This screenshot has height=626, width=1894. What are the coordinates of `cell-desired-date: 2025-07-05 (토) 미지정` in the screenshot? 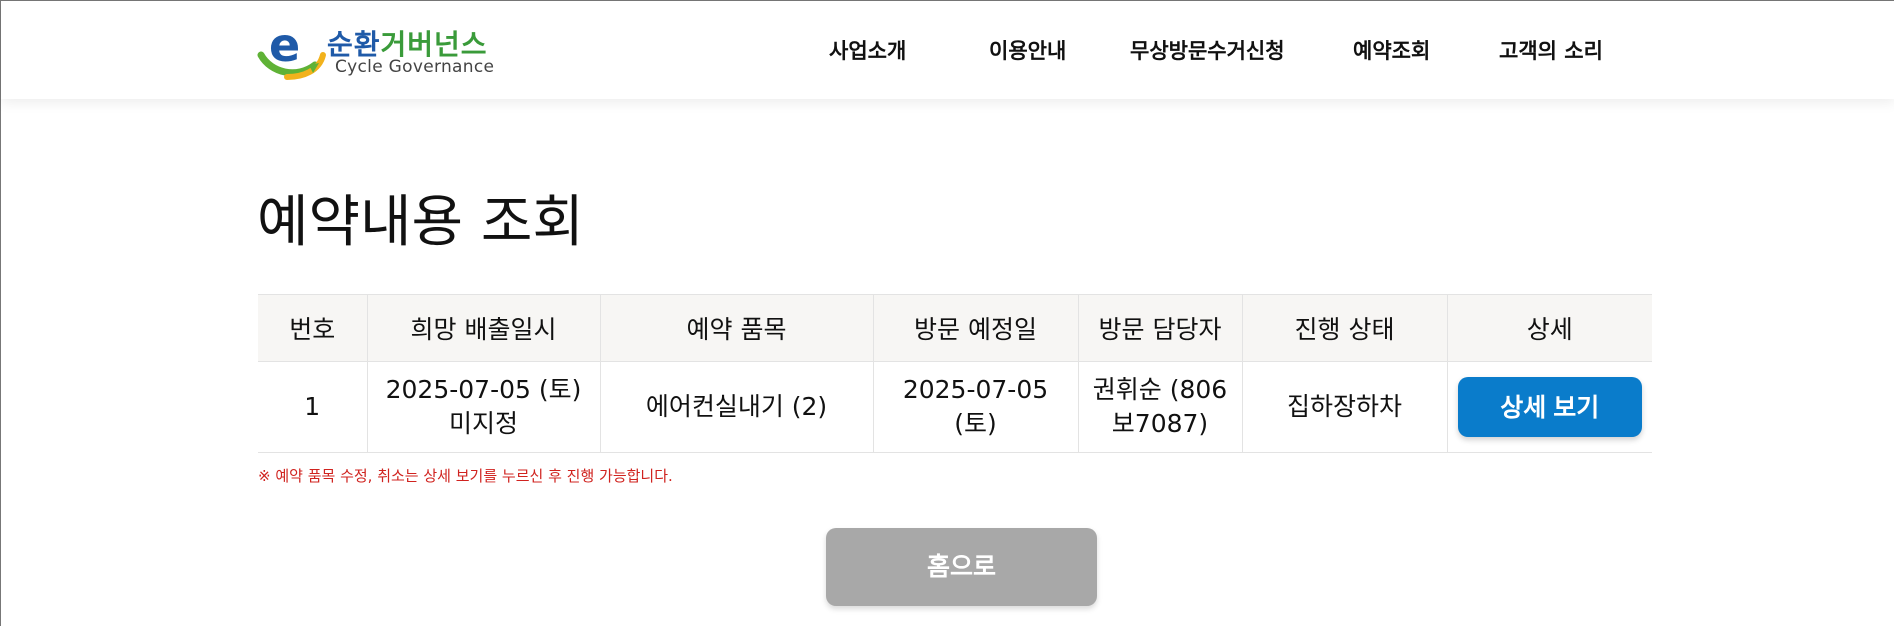 It's located at (483, 407).